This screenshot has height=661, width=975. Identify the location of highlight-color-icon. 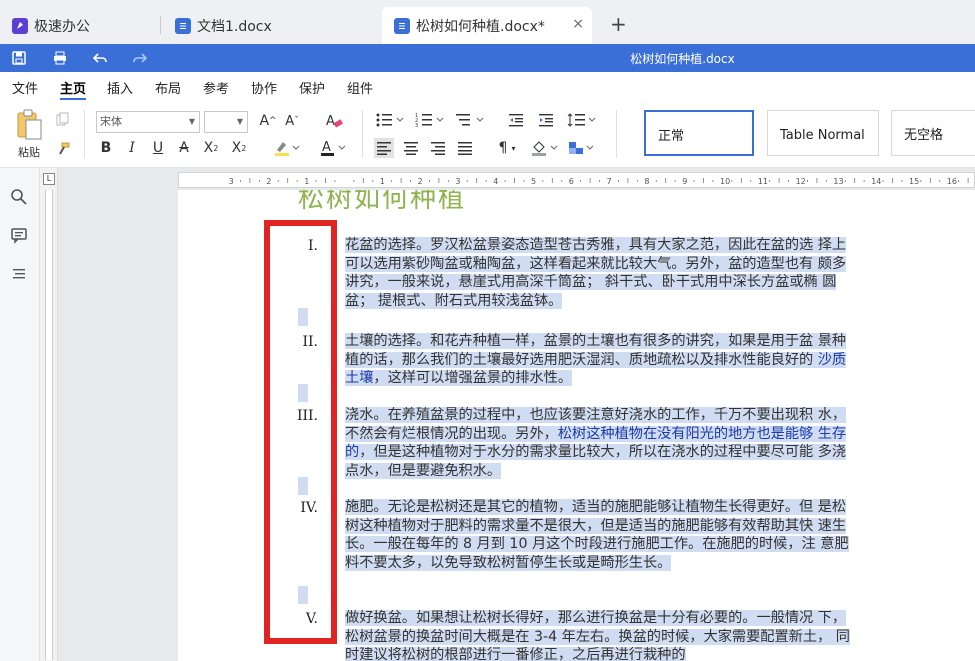
(287, 148).